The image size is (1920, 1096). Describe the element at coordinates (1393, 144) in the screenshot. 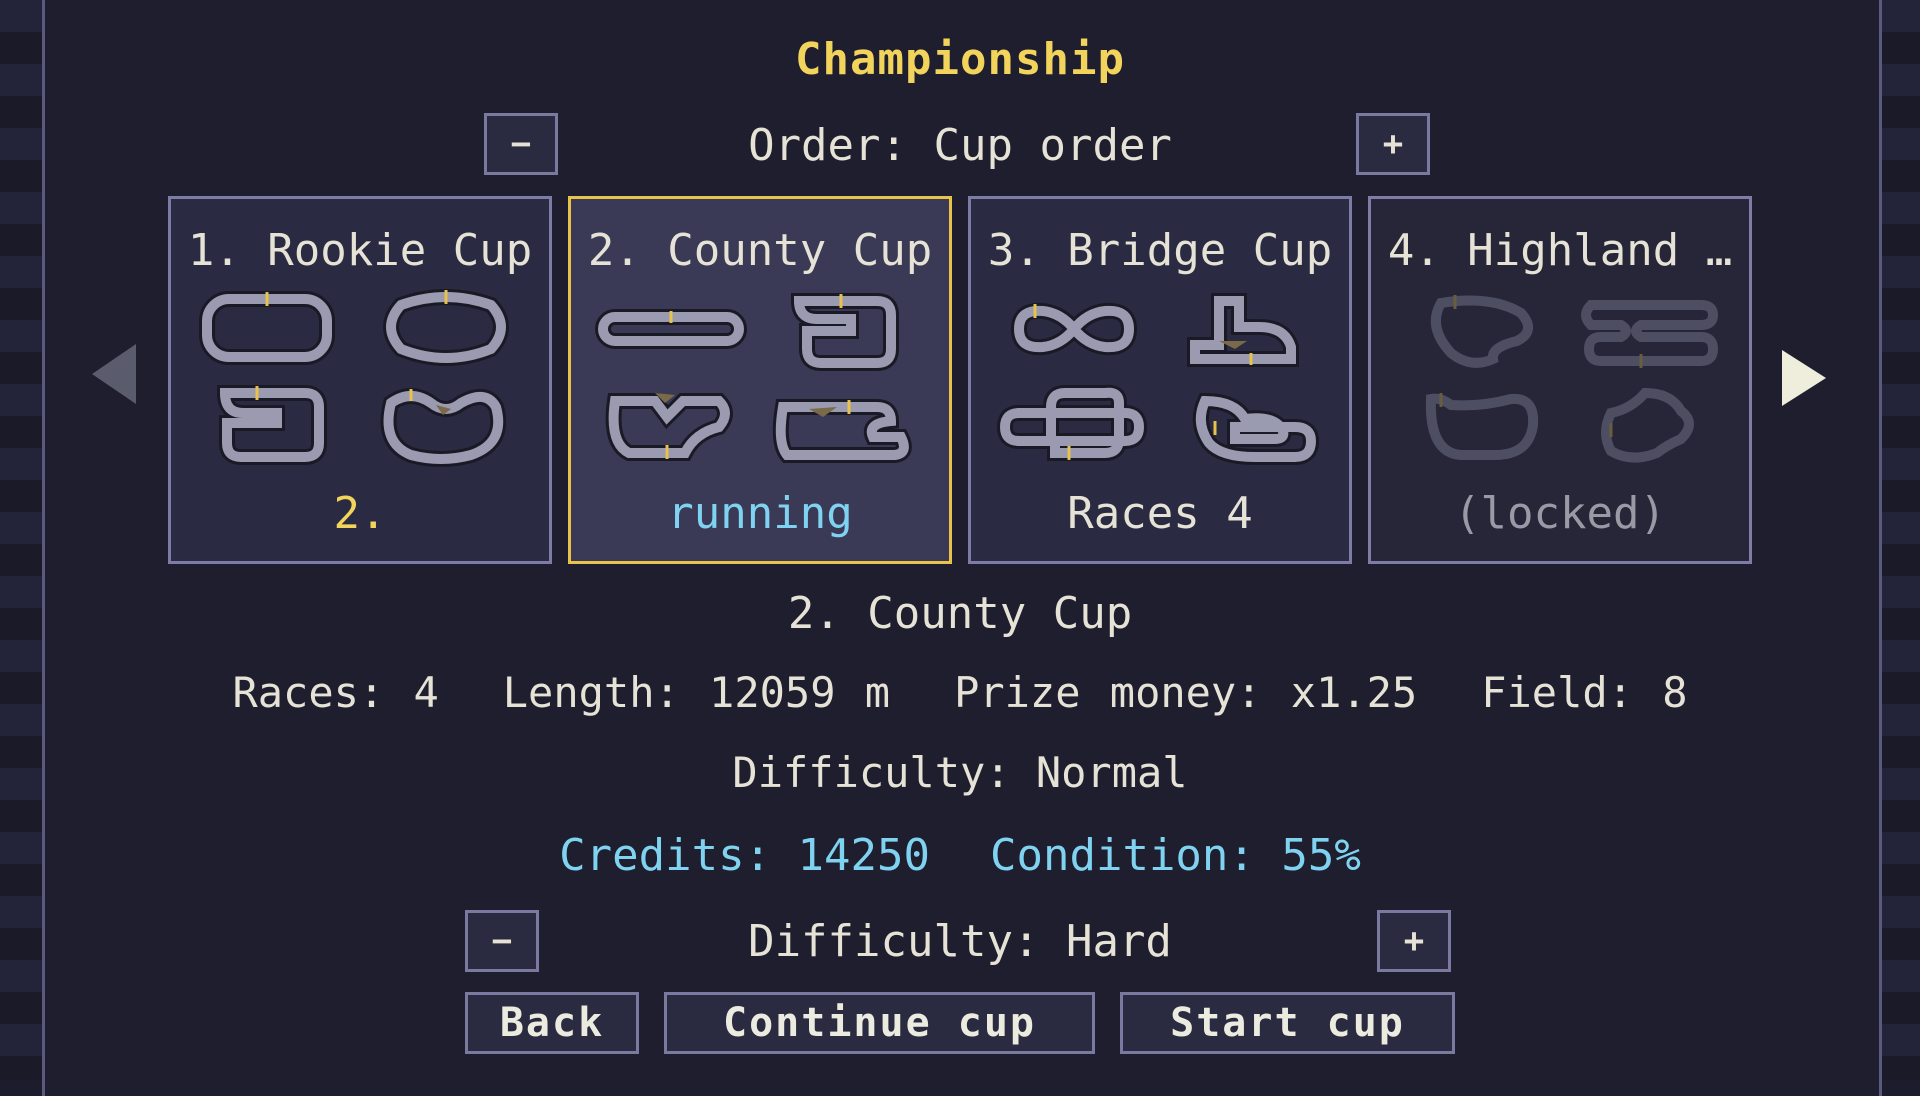

I see `order-plus-button: +` at that location.